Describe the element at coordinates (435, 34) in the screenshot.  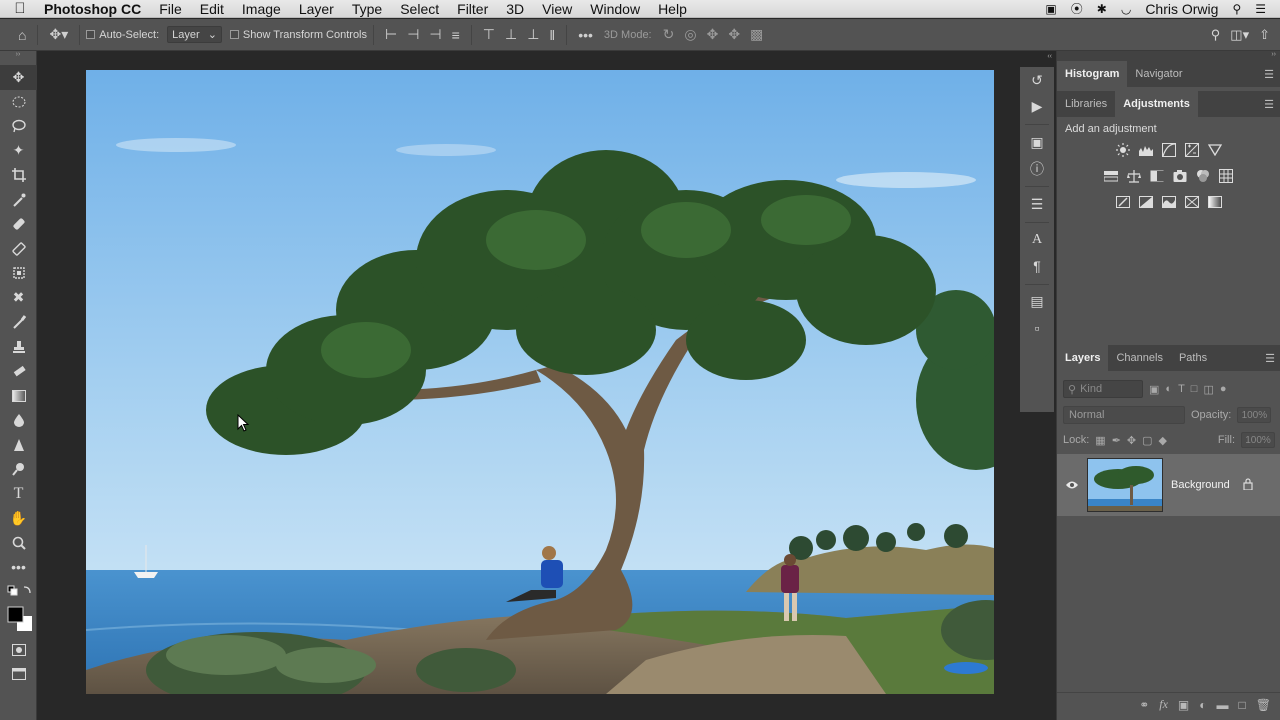
I see `align-right-icon: ⊣` at that location.